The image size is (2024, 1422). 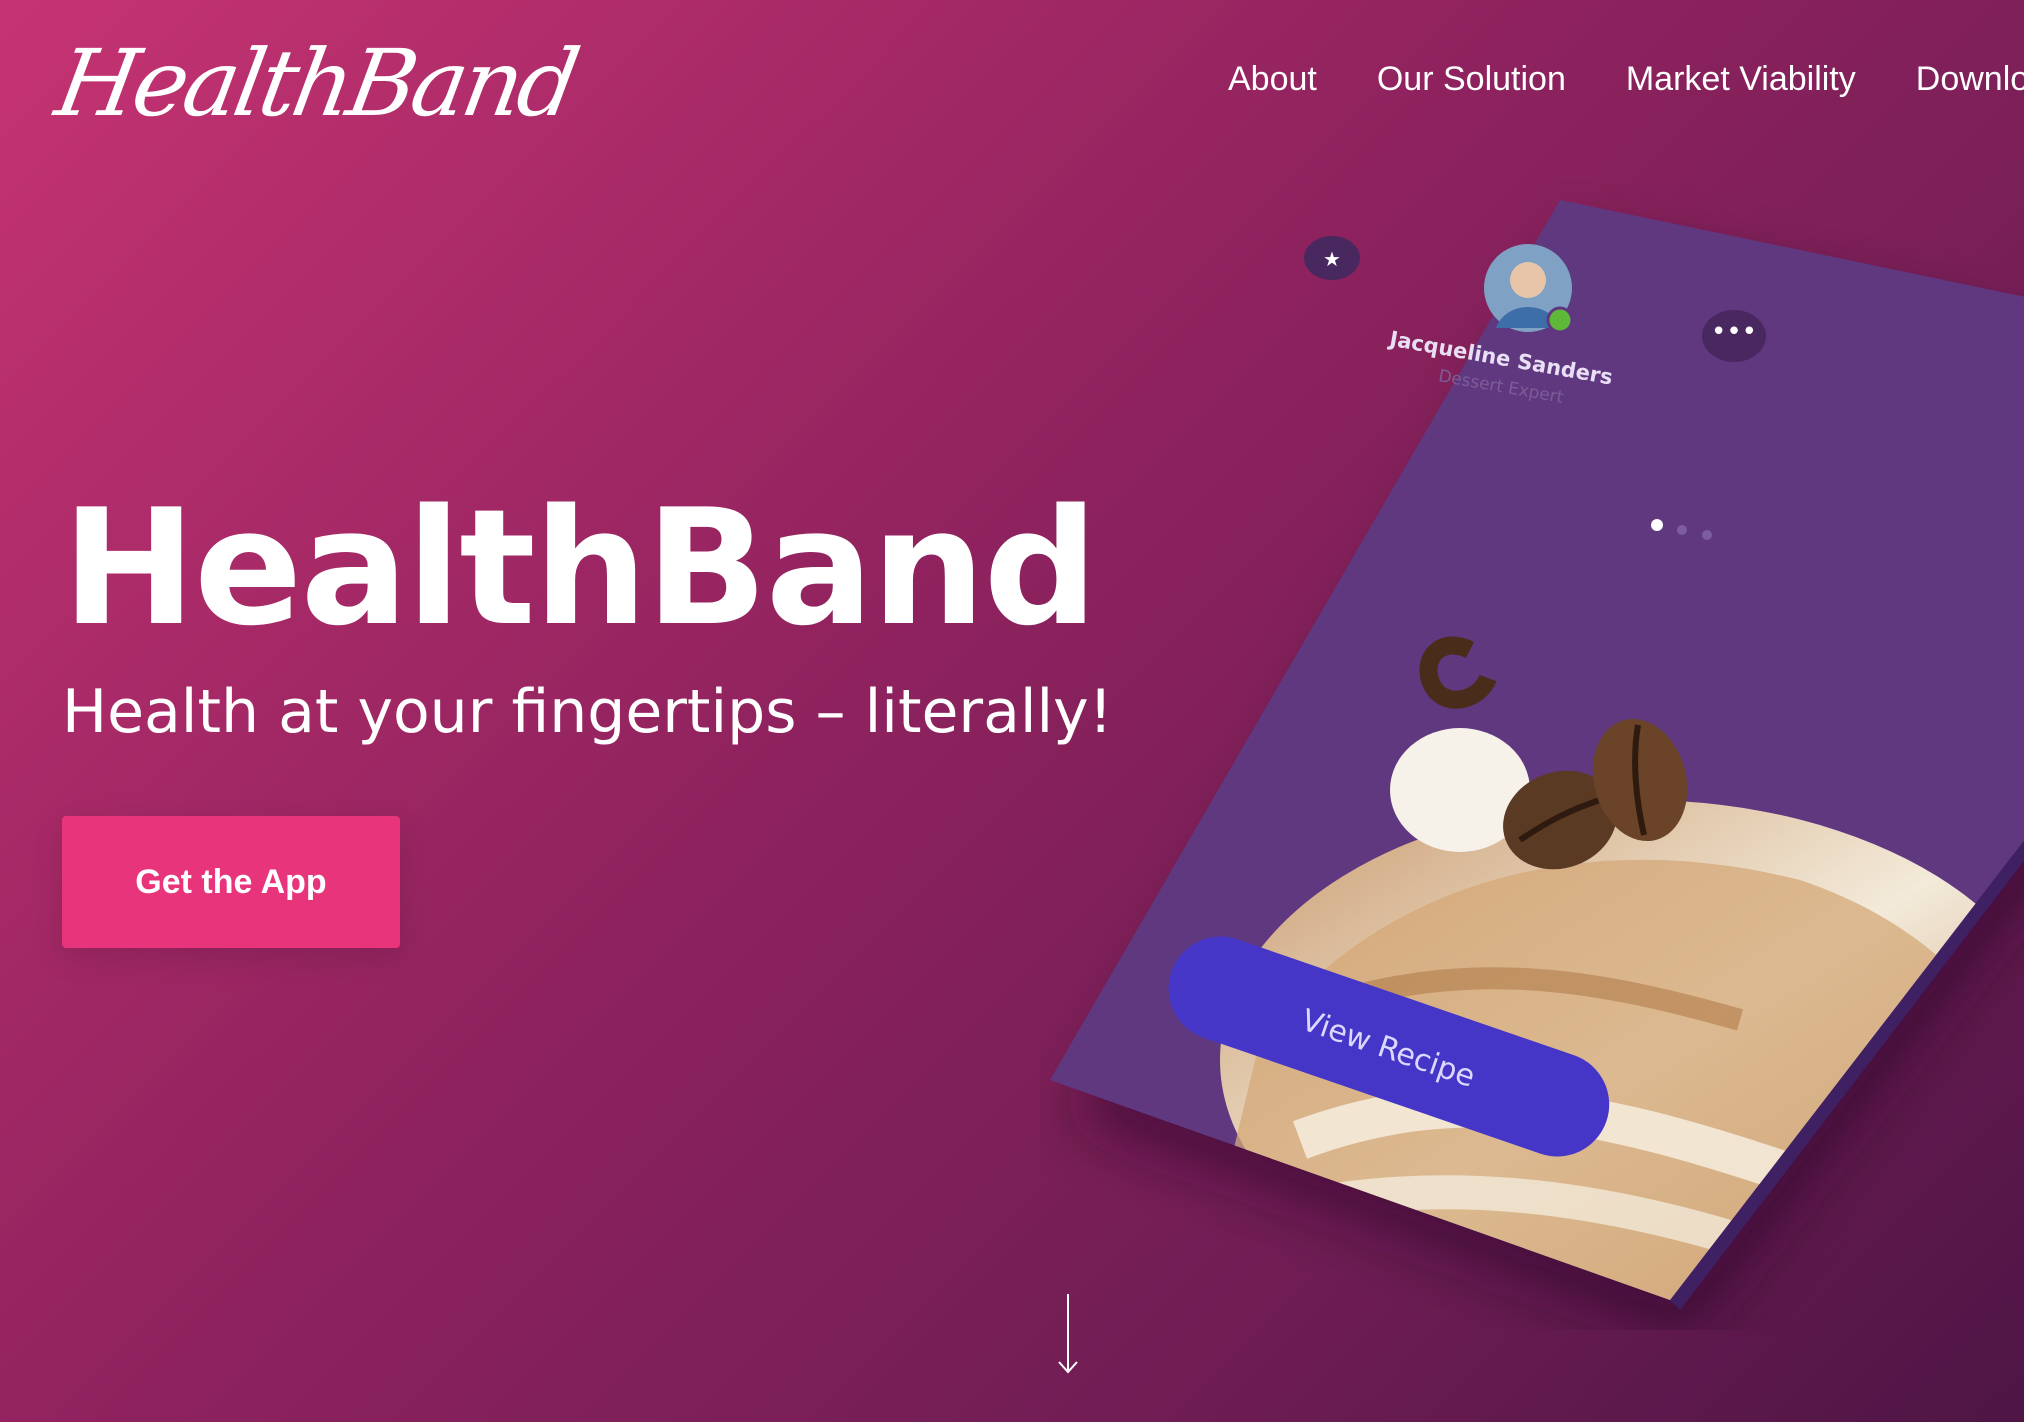 I want to click on more-dots-icon: •••, so click(x=1734, y=332).